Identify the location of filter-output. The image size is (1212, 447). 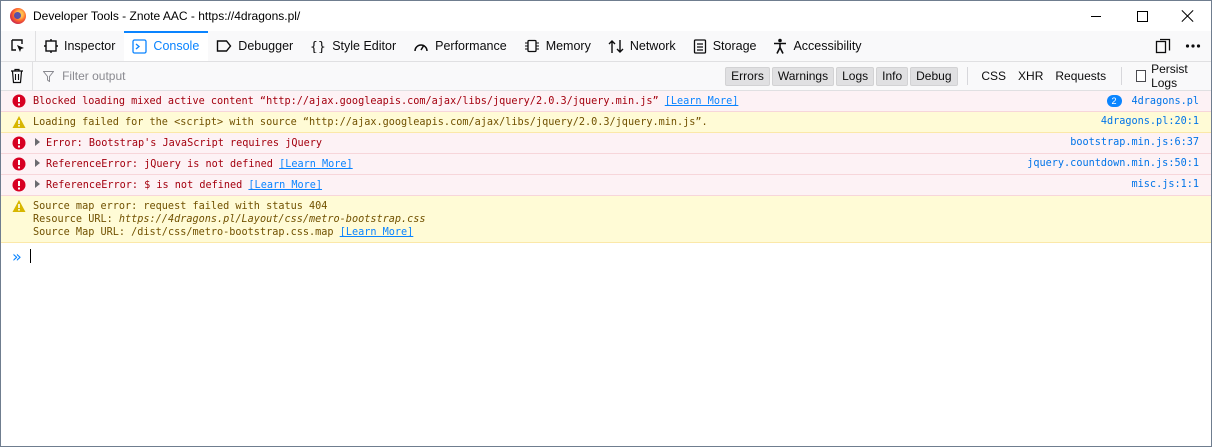
(378, 76).